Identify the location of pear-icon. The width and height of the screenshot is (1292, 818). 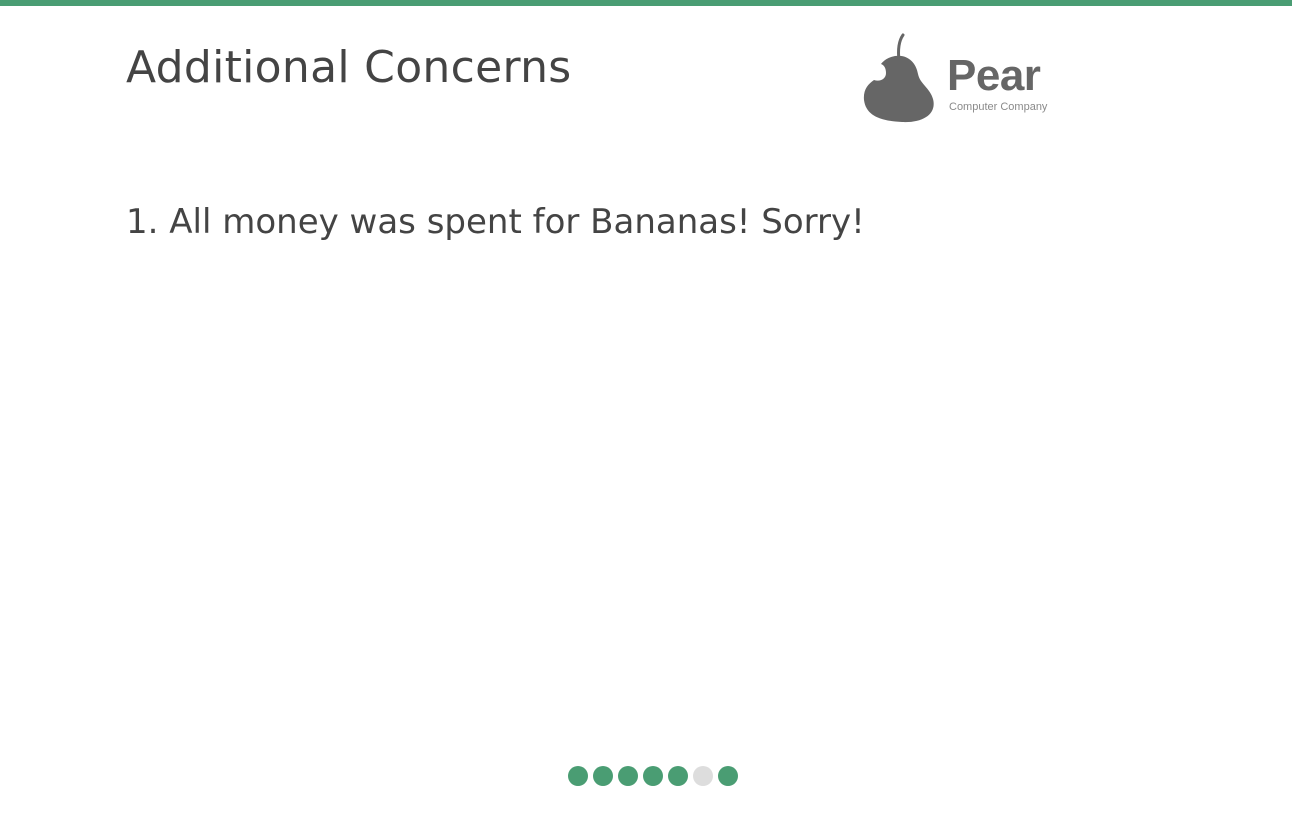
(898, 78).